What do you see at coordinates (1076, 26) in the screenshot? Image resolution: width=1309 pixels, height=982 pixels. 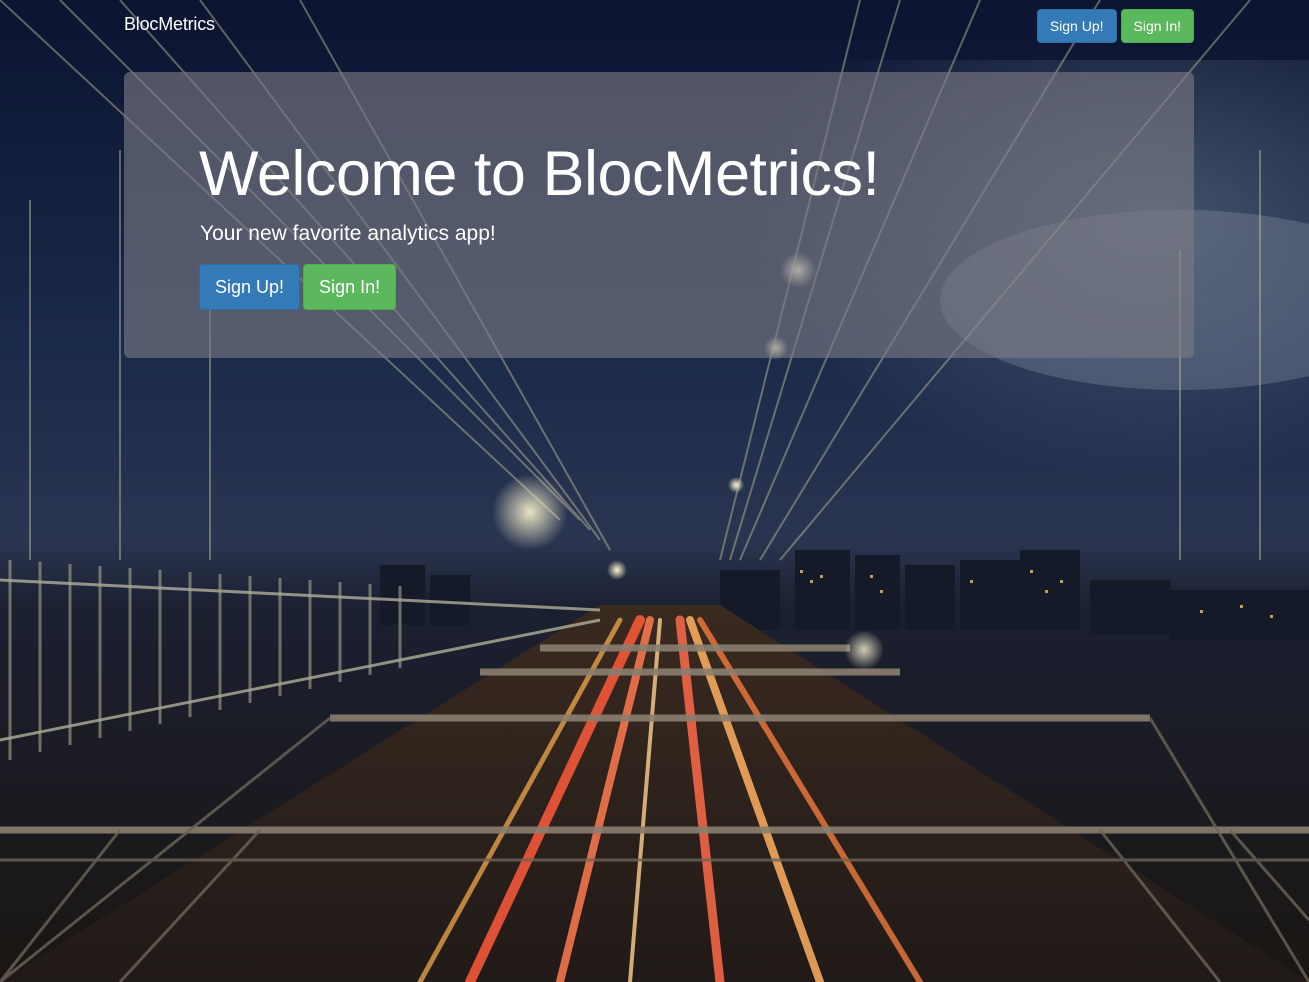 I see `navbar-signup-button: Sign Up!` at bounding box center [1076, 26].